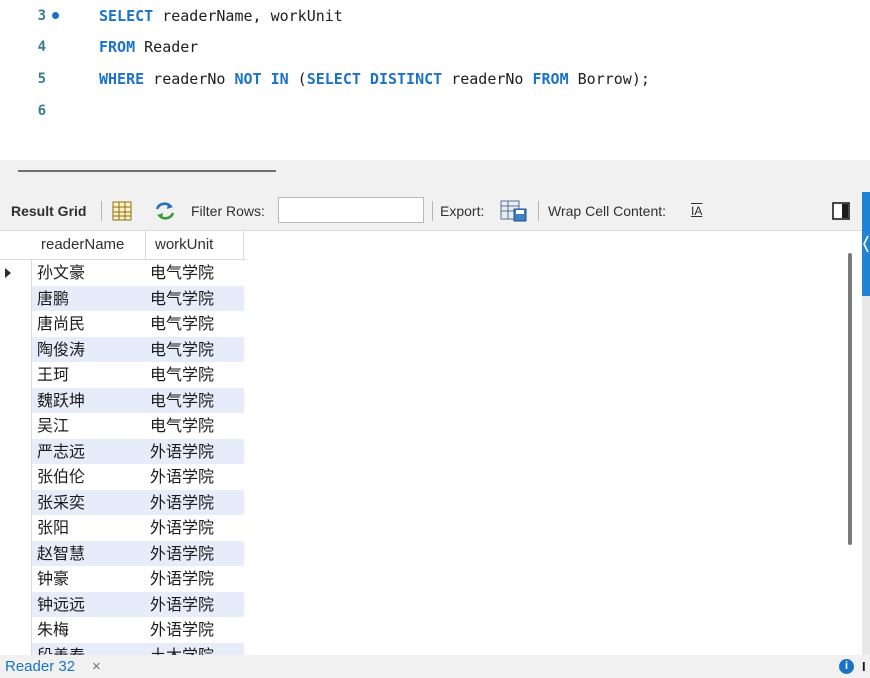  Describe the element at coordinates (846, 666) in the screenshot. I see `info-icon: i` at that location.